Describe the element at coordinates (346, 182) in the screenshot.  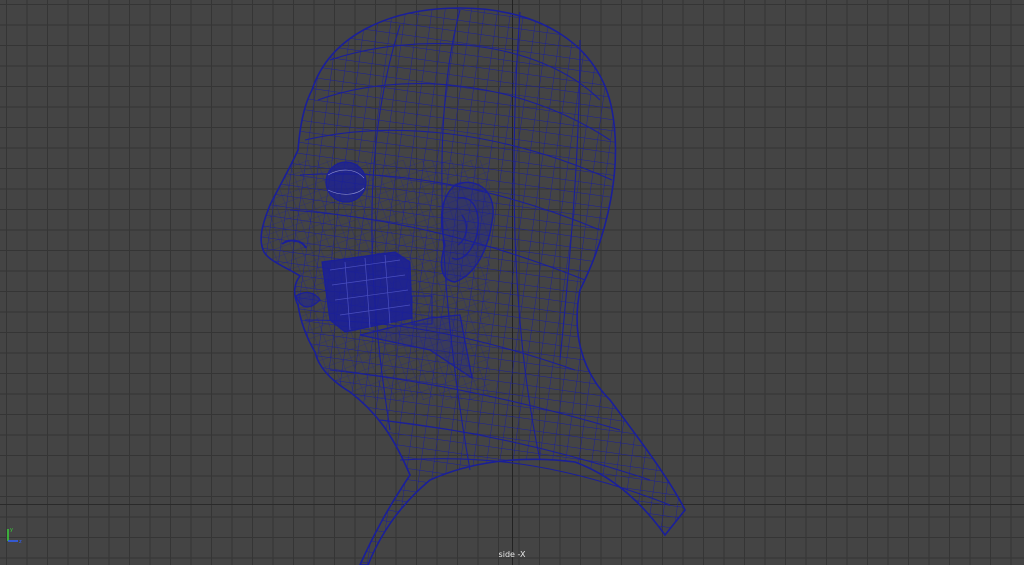
I see `eye-mesh` at that location.